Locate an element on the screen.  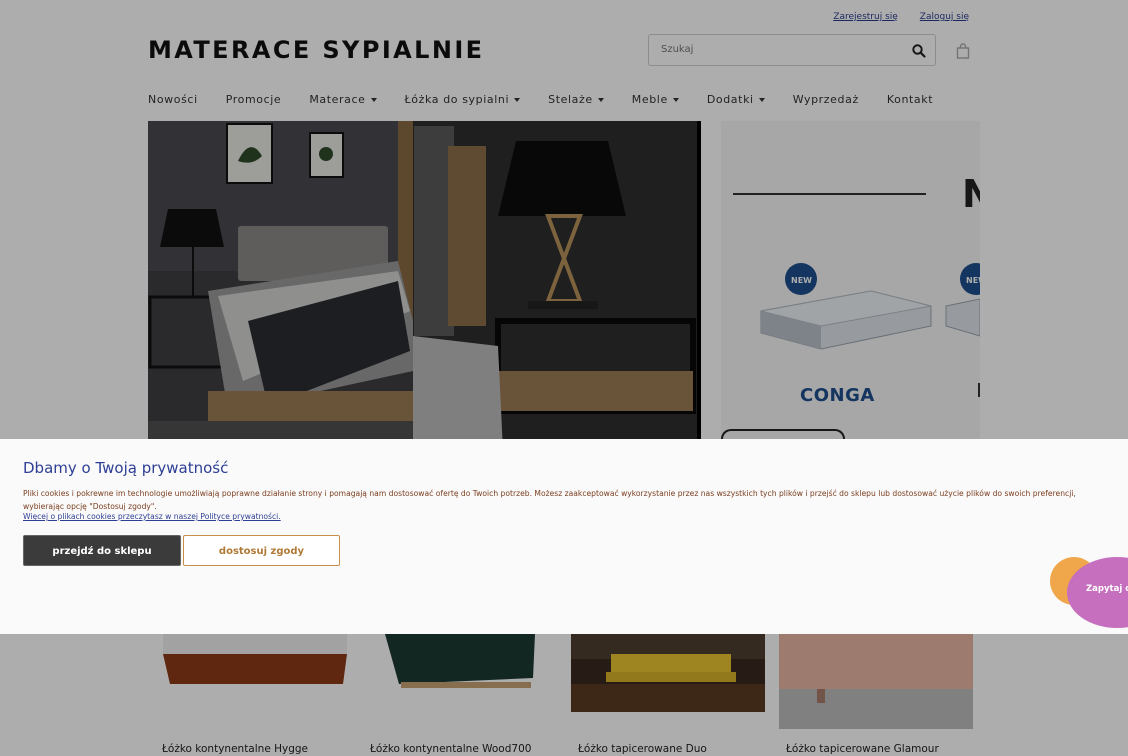
product-name: Łóżko tapicerowane Glamour is located at coordinates (862, 749).